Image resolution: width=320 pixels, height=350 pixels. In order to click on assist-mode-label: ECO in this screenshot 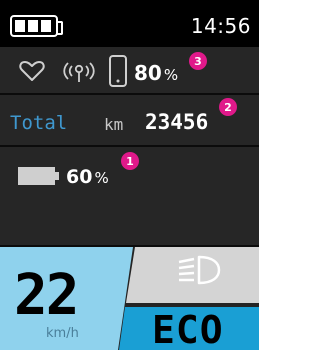, I will do `click(188, 330)`.